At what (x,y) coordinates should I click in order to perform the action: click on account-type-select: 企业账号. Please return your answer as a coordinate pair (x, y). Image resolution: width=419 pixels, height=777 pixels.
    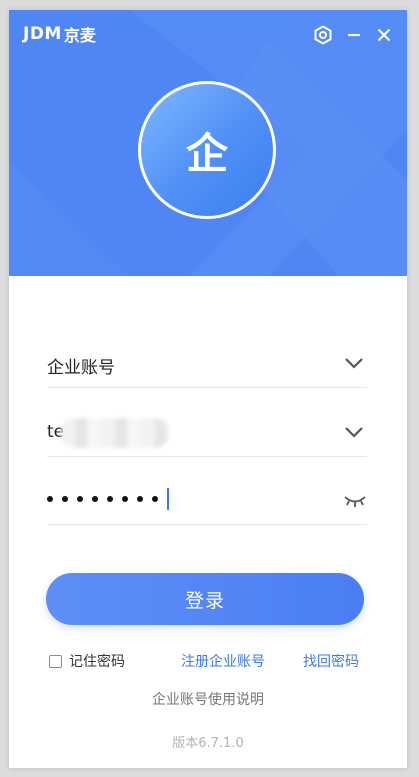
    Looking at the image, I should click on (207, 364).